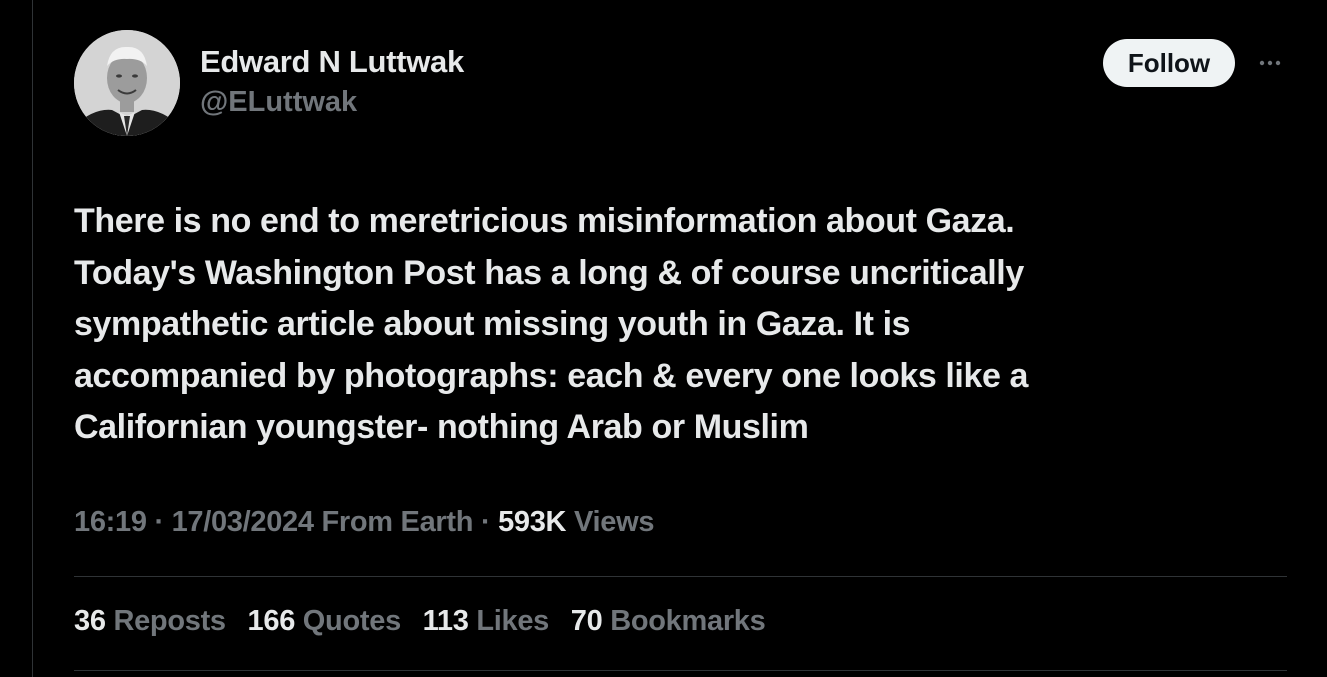 This screenshot has width=1327, height=677. I want to click on likes-stat: 113 Likes, so click(486, 621).